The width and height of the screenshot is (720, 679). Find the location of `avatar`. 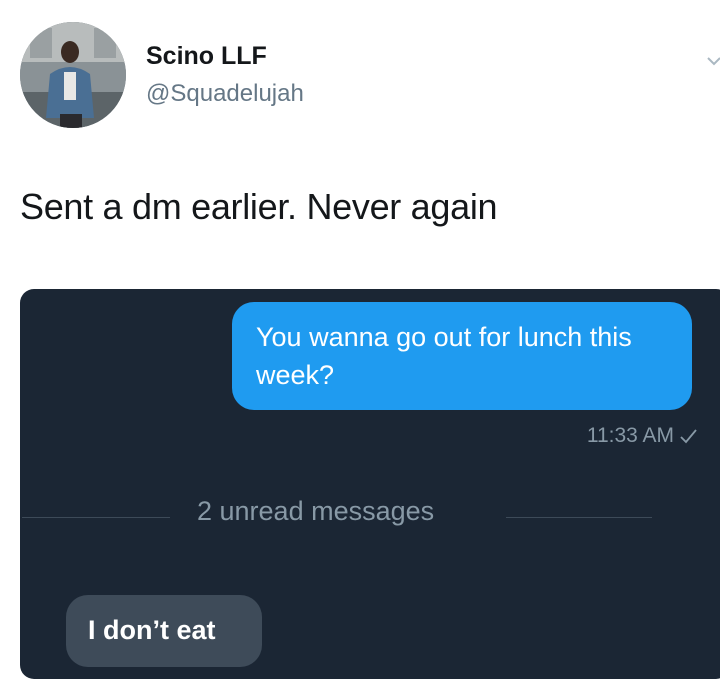

avatar is located at coordinates (73, 75).